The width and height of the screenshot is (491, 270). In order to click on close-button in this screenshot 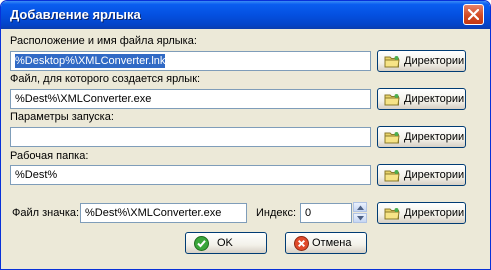, I will do `click(473, 14)`.